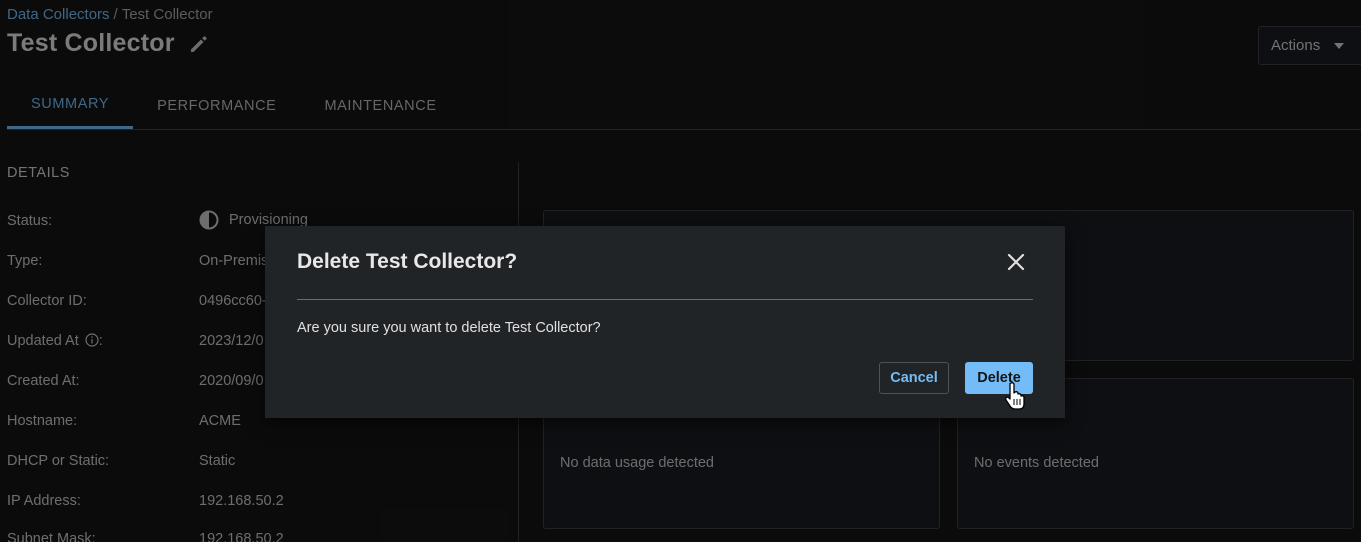  I want to click on delete-button: Delete, so click(999, 378).